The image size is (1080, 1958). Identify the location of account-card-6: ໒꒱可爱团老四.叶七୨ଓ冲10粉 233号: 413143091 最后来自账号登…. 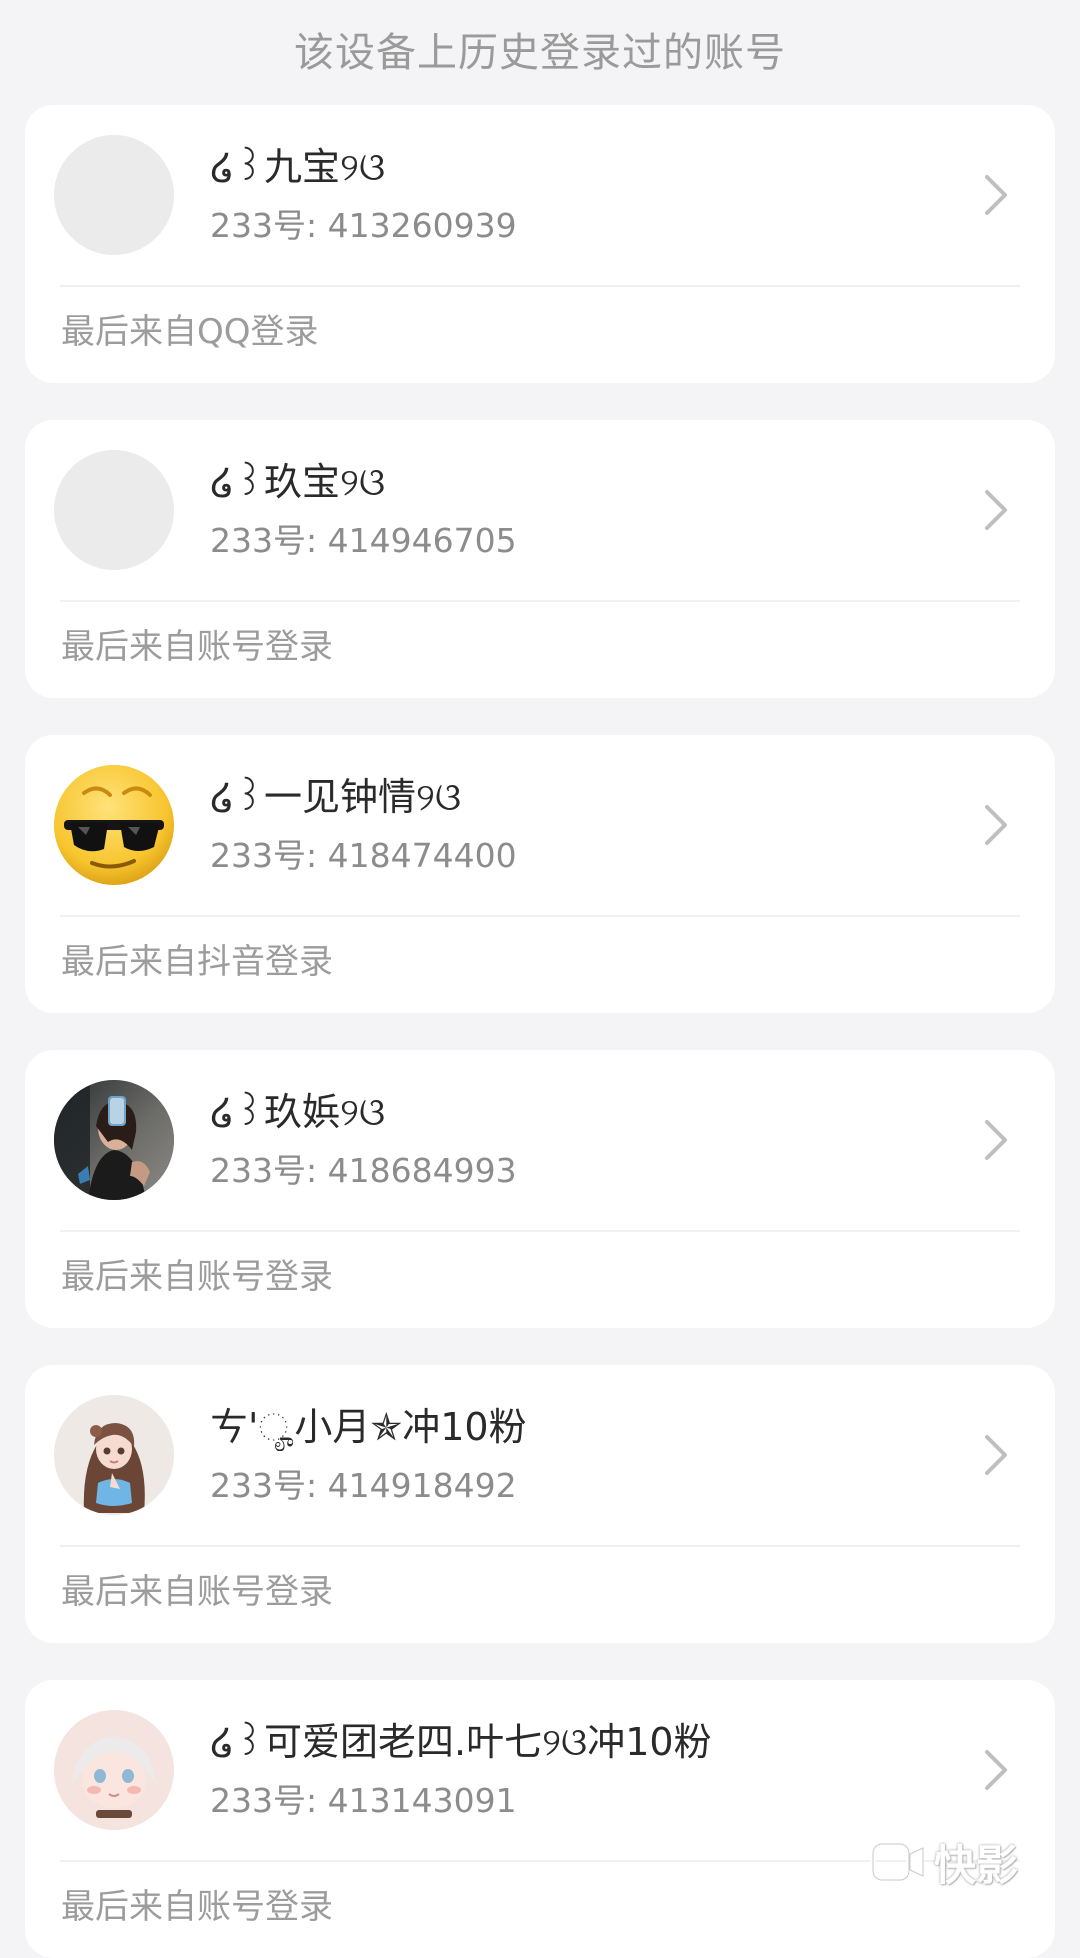
(540, 1819).